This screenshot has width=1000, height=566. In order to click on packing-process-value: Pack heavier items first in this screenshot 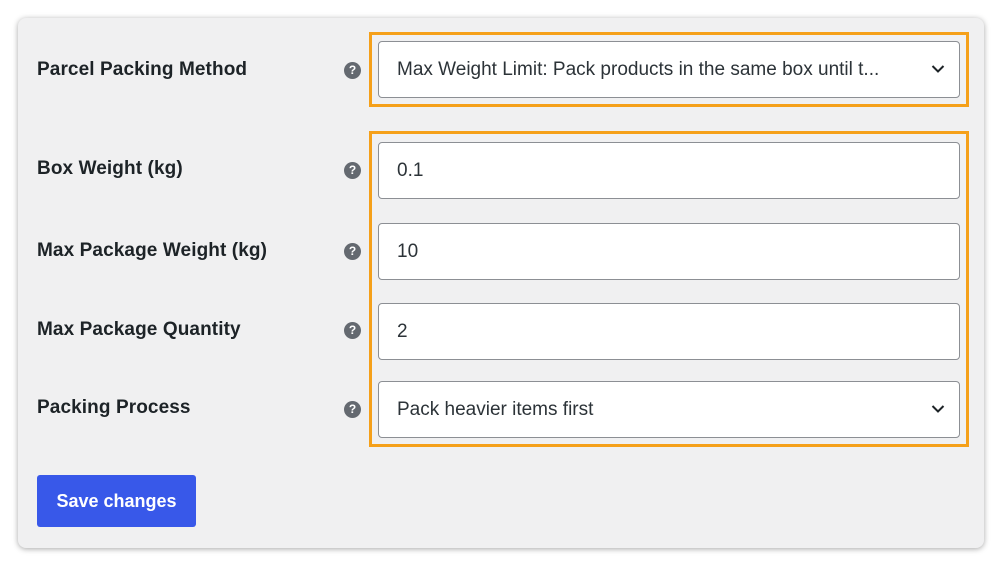, I will do `click(495, 409)`.